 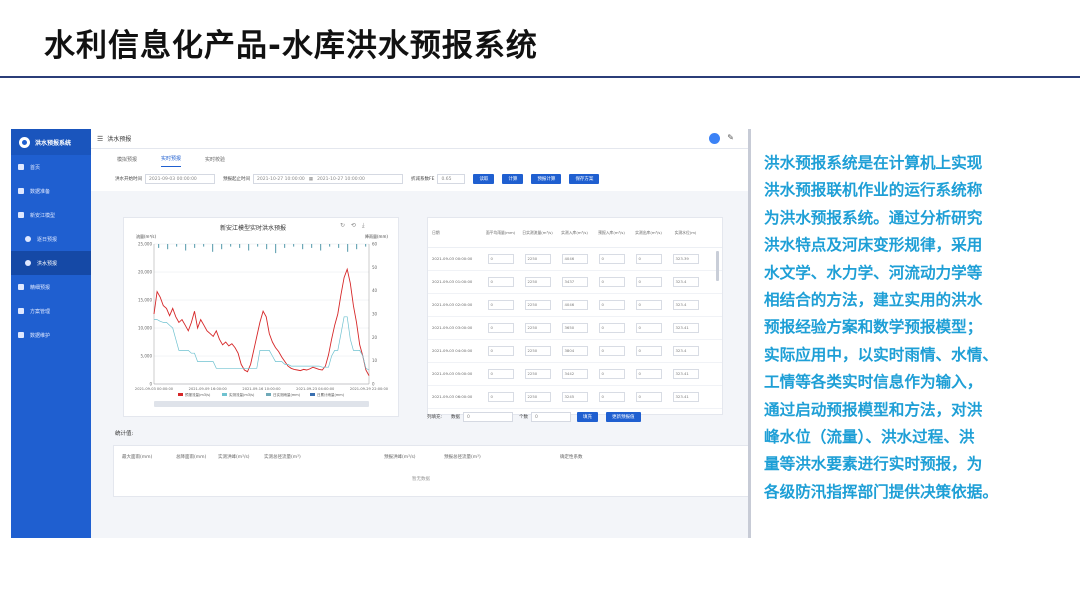 I want to click on table-cell-input: 3437, so click(x=574, y=282).